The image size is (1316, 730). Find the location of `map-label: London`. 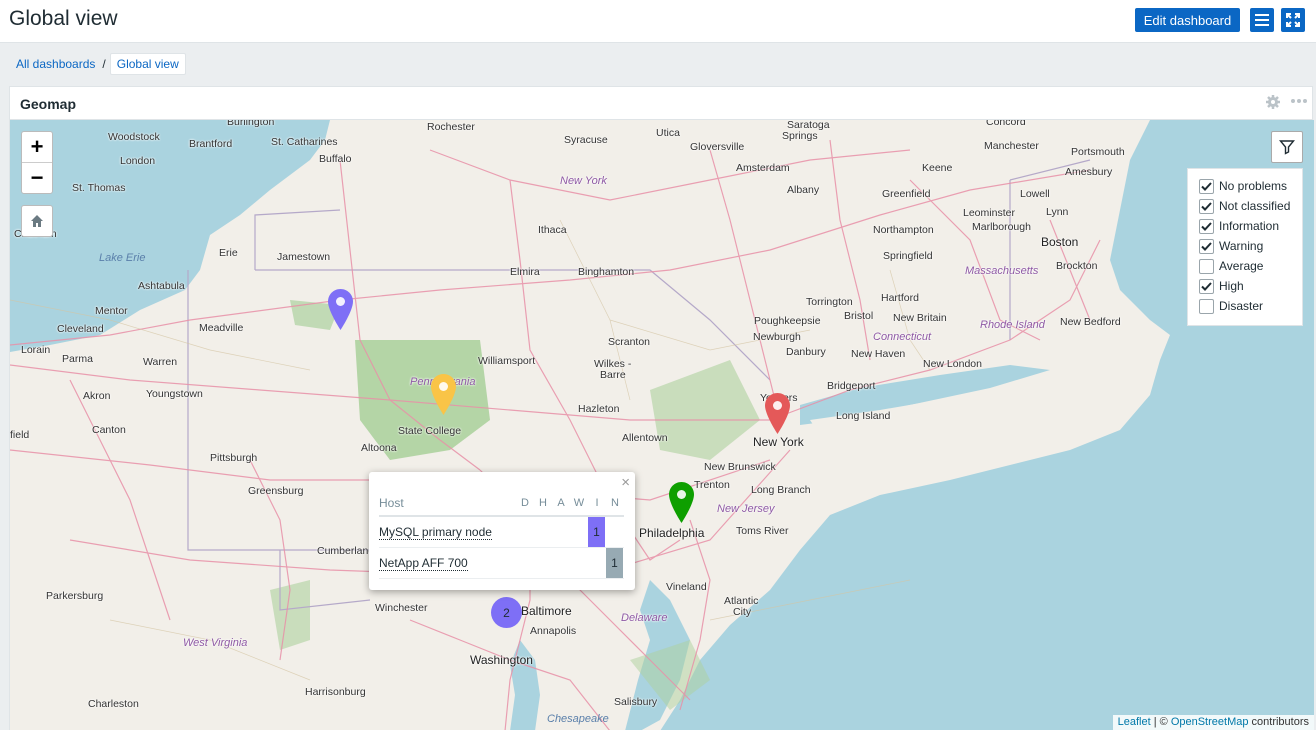

map-label: London is located at coordinates (138, 161).